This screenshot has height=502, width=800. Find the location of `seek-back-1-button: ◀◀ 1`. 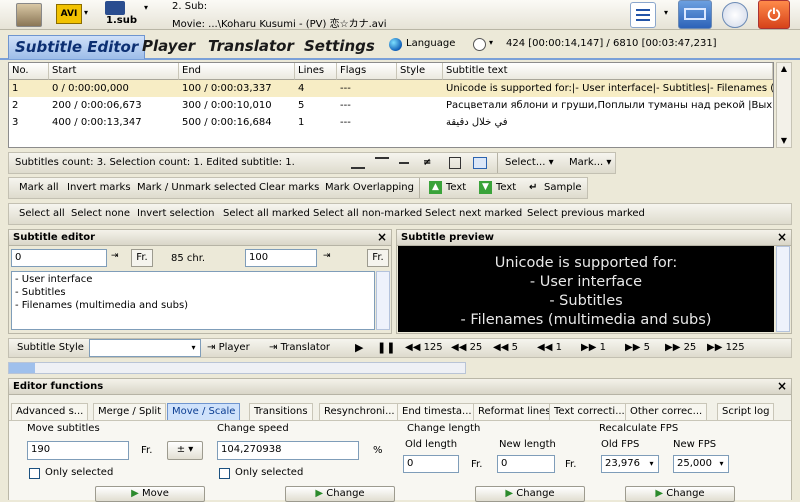

seek-back-1-button: ◀◀ 1 is located at coordinates (549, 347).